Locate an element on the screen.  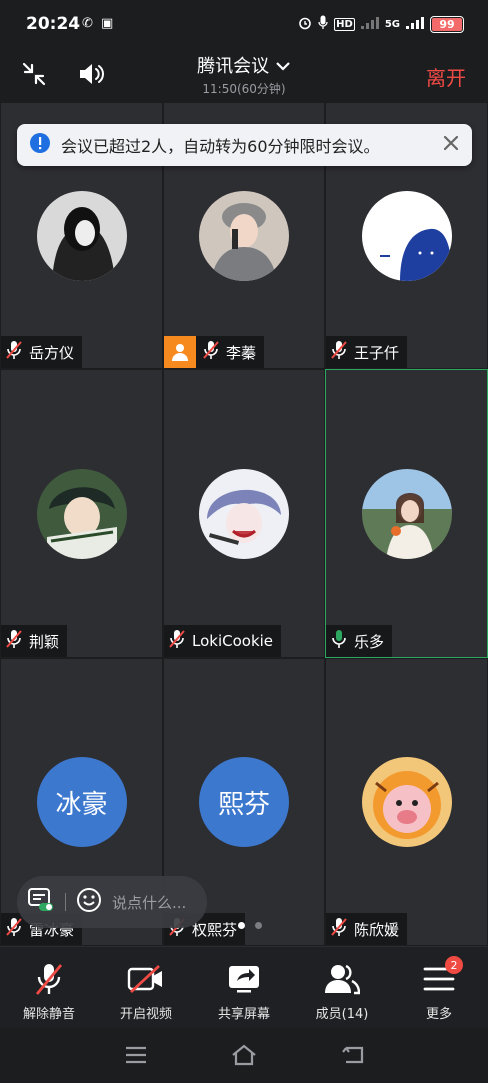
unmute-label: 解除静音 is located at coordinates (48, 1014).